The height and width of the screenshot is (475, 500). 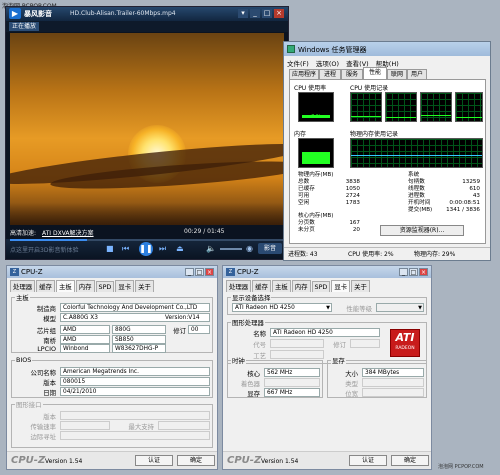 What do you see at coordinates (139, 329) in the screenshot?
I see `chipset-name: 880G` at bounding box center [139, 329].